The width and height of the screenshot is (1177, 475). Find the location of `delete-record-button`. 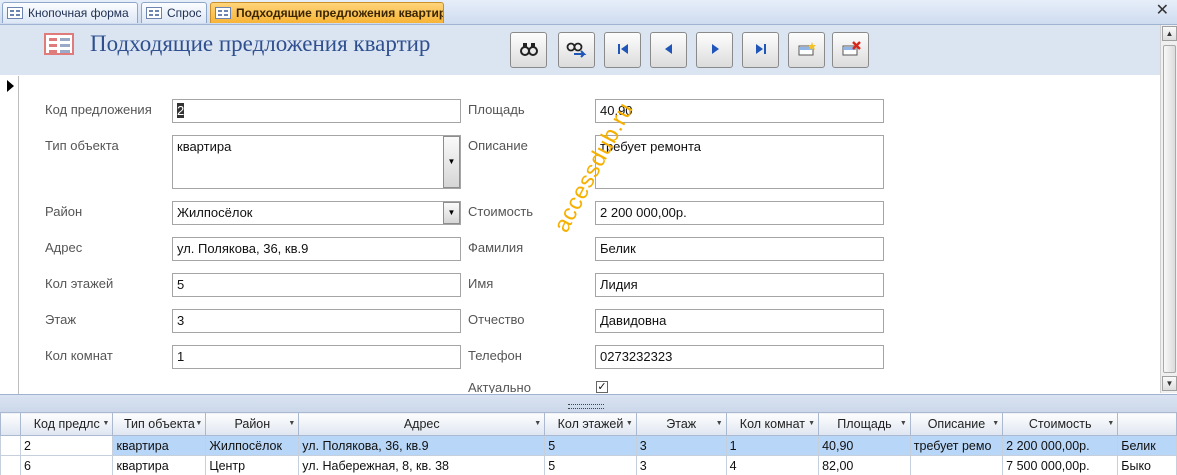

delete-record-button is located at coordinates (850, 50).